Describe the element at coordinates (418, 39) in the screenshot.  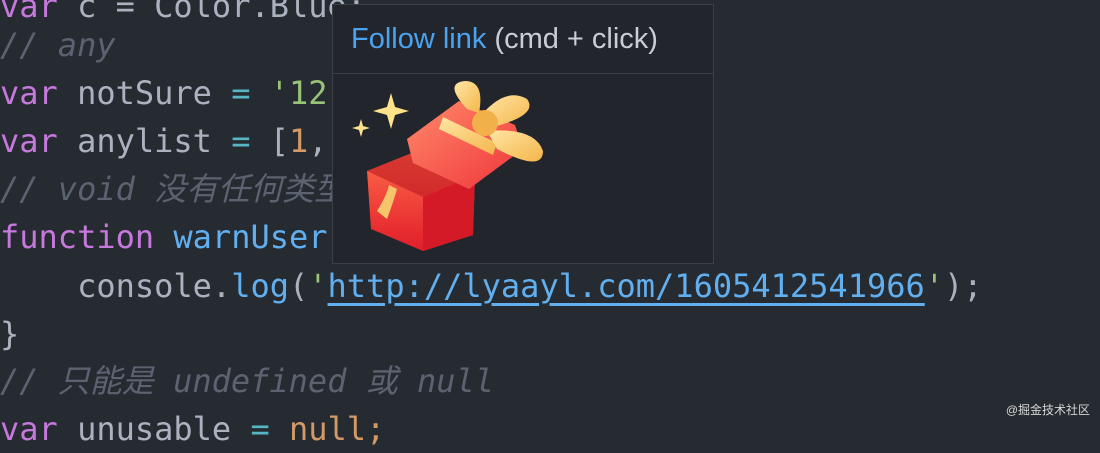
I see `follow-link: Follow link` at that location.